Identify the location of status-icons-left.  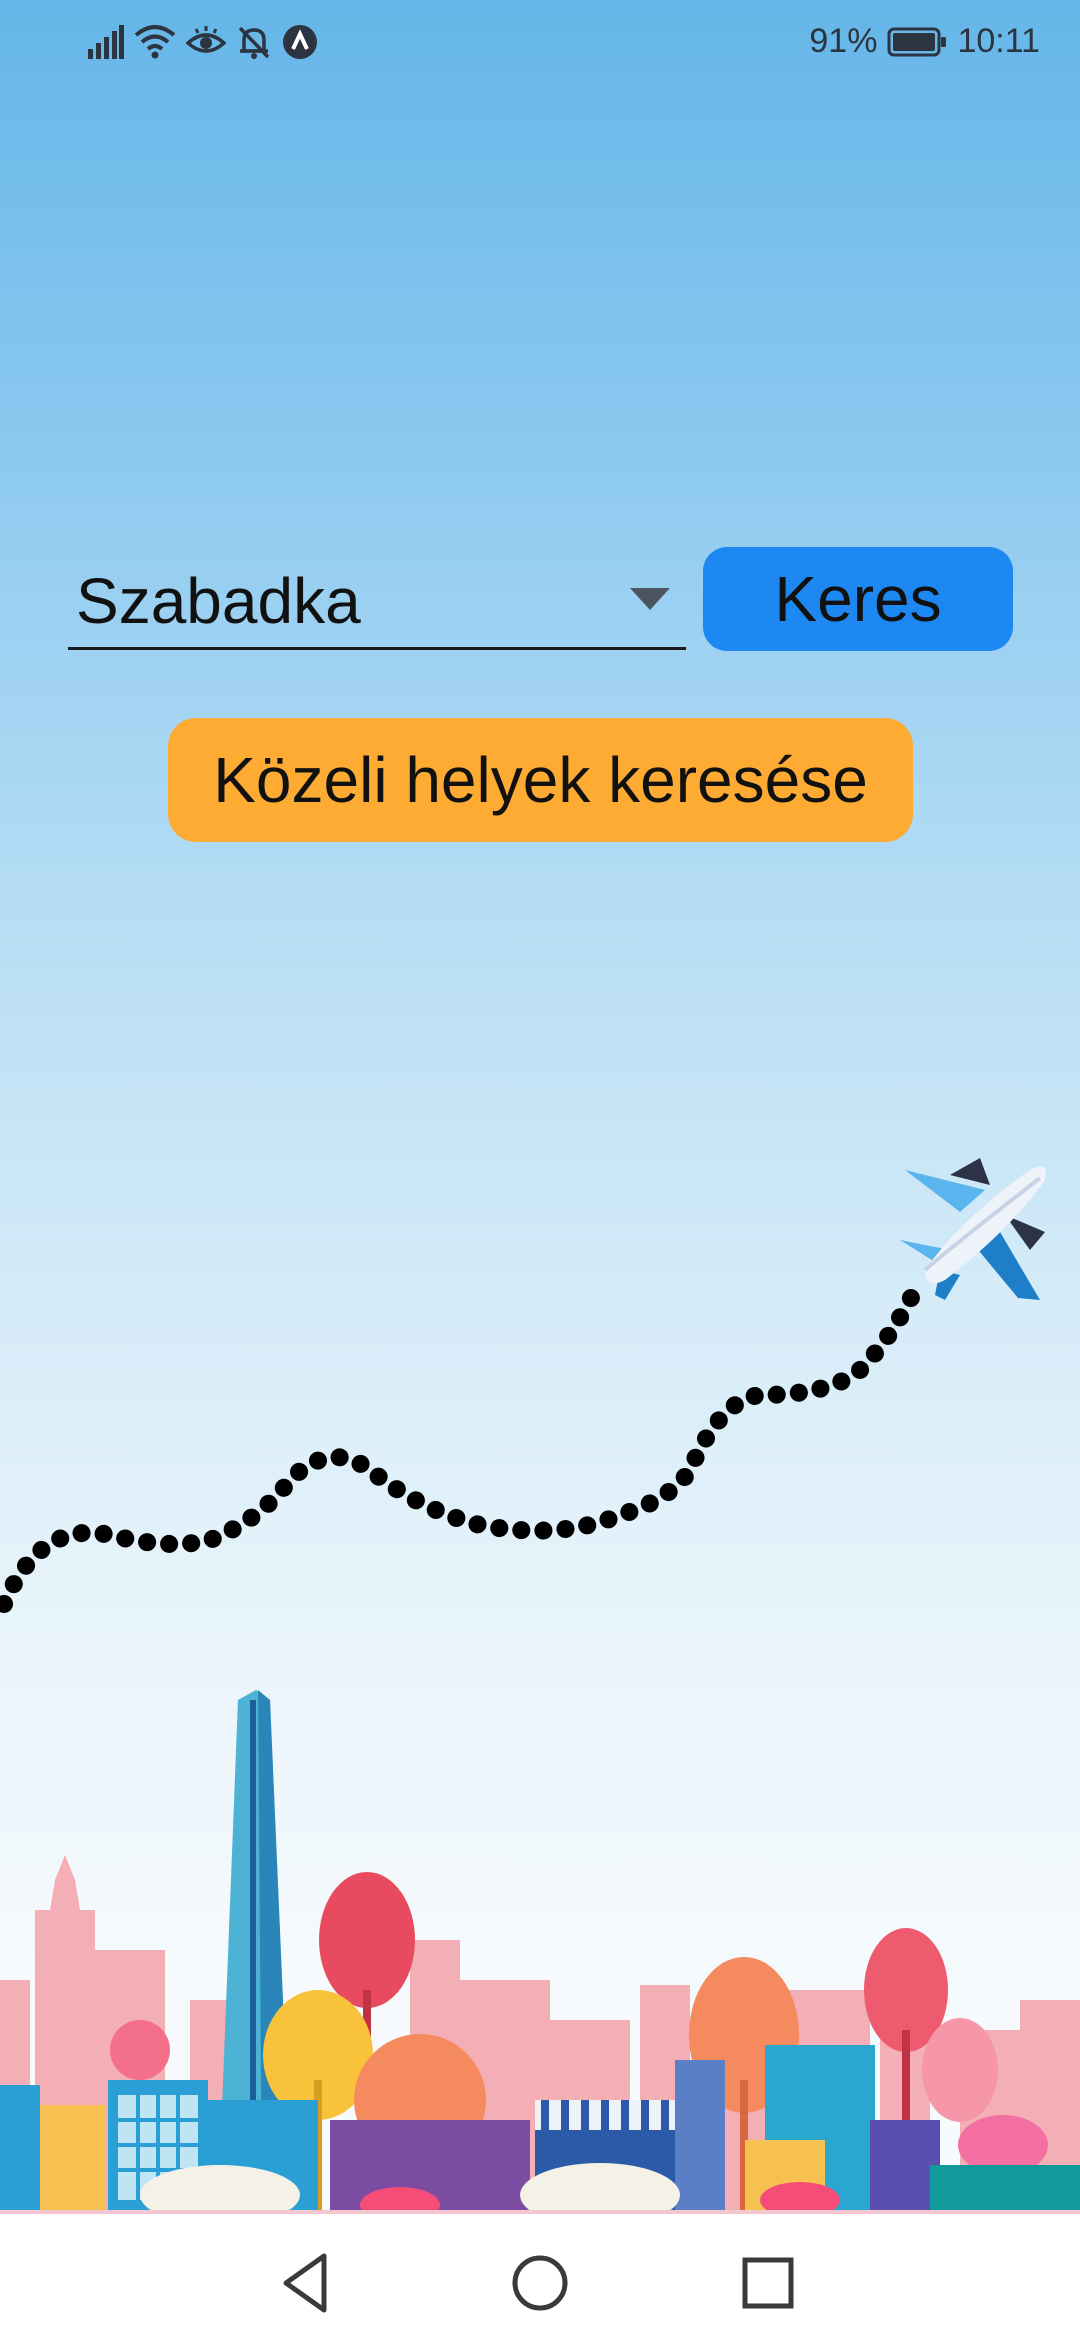
(202, 42).